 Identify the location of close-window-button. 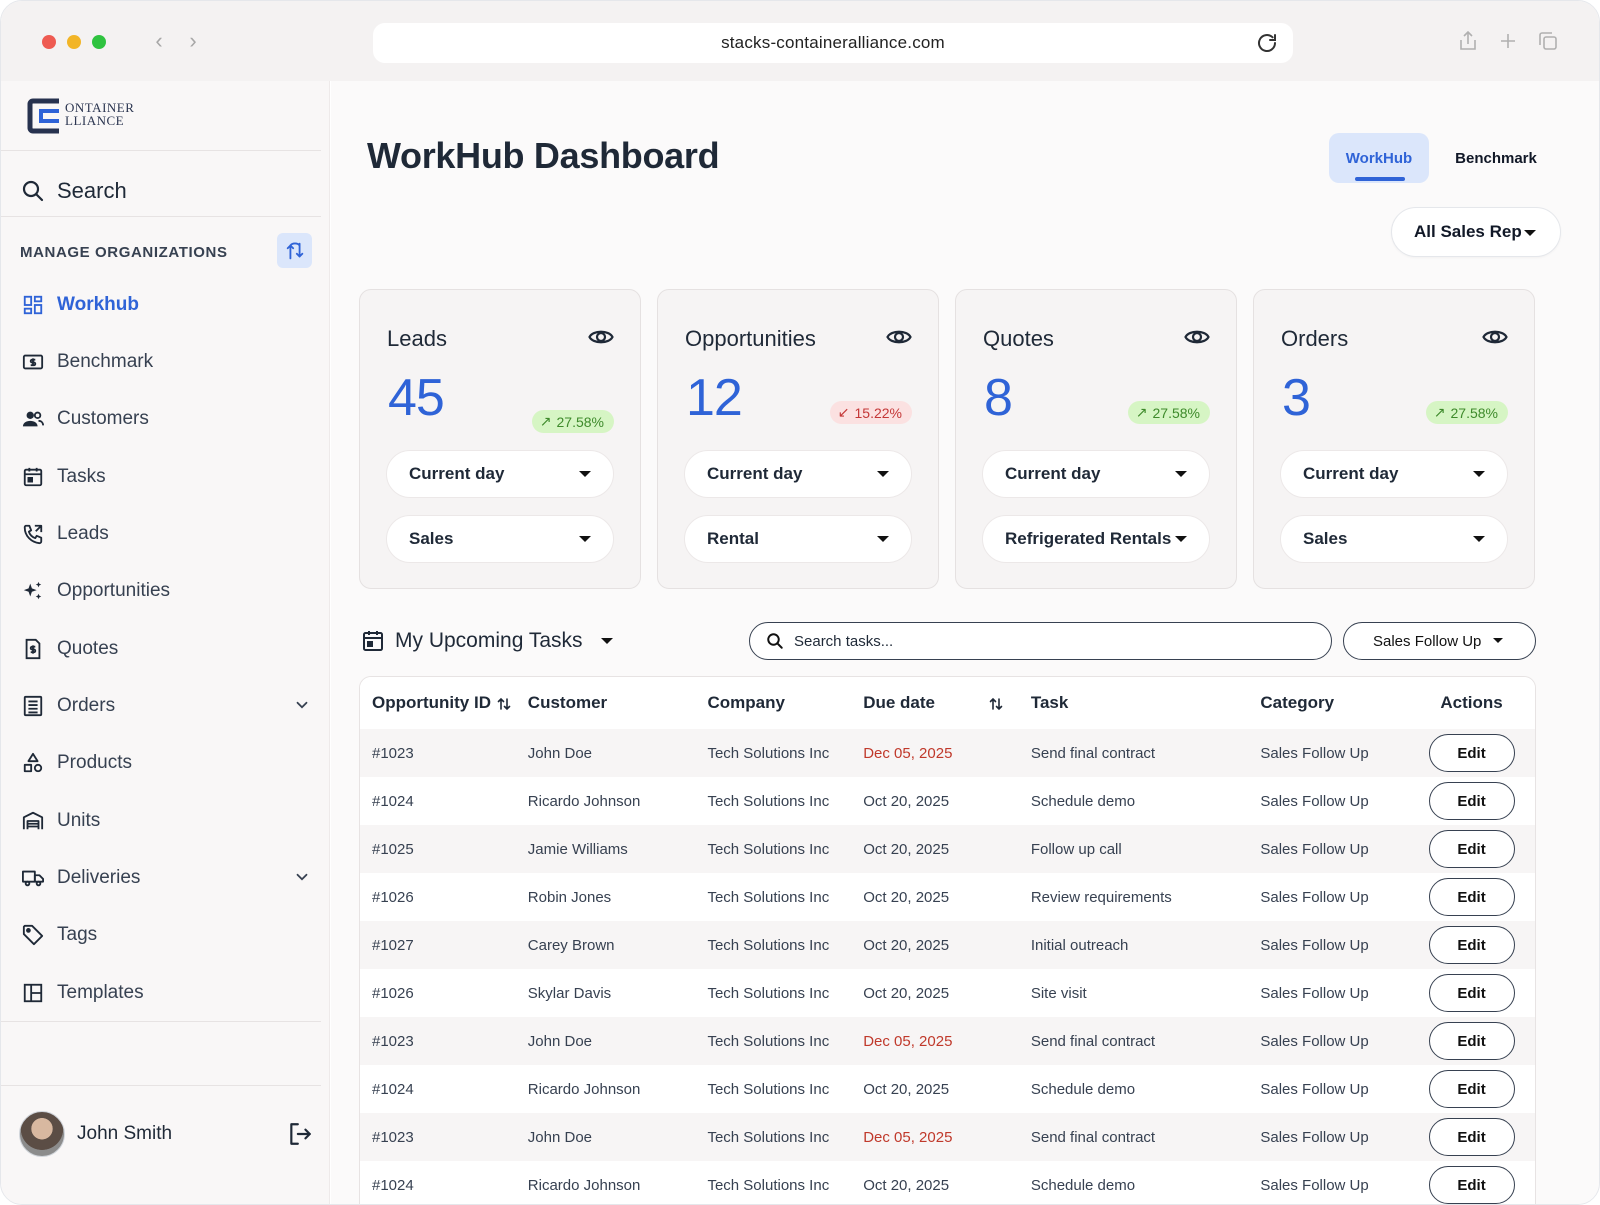
(49, 42).